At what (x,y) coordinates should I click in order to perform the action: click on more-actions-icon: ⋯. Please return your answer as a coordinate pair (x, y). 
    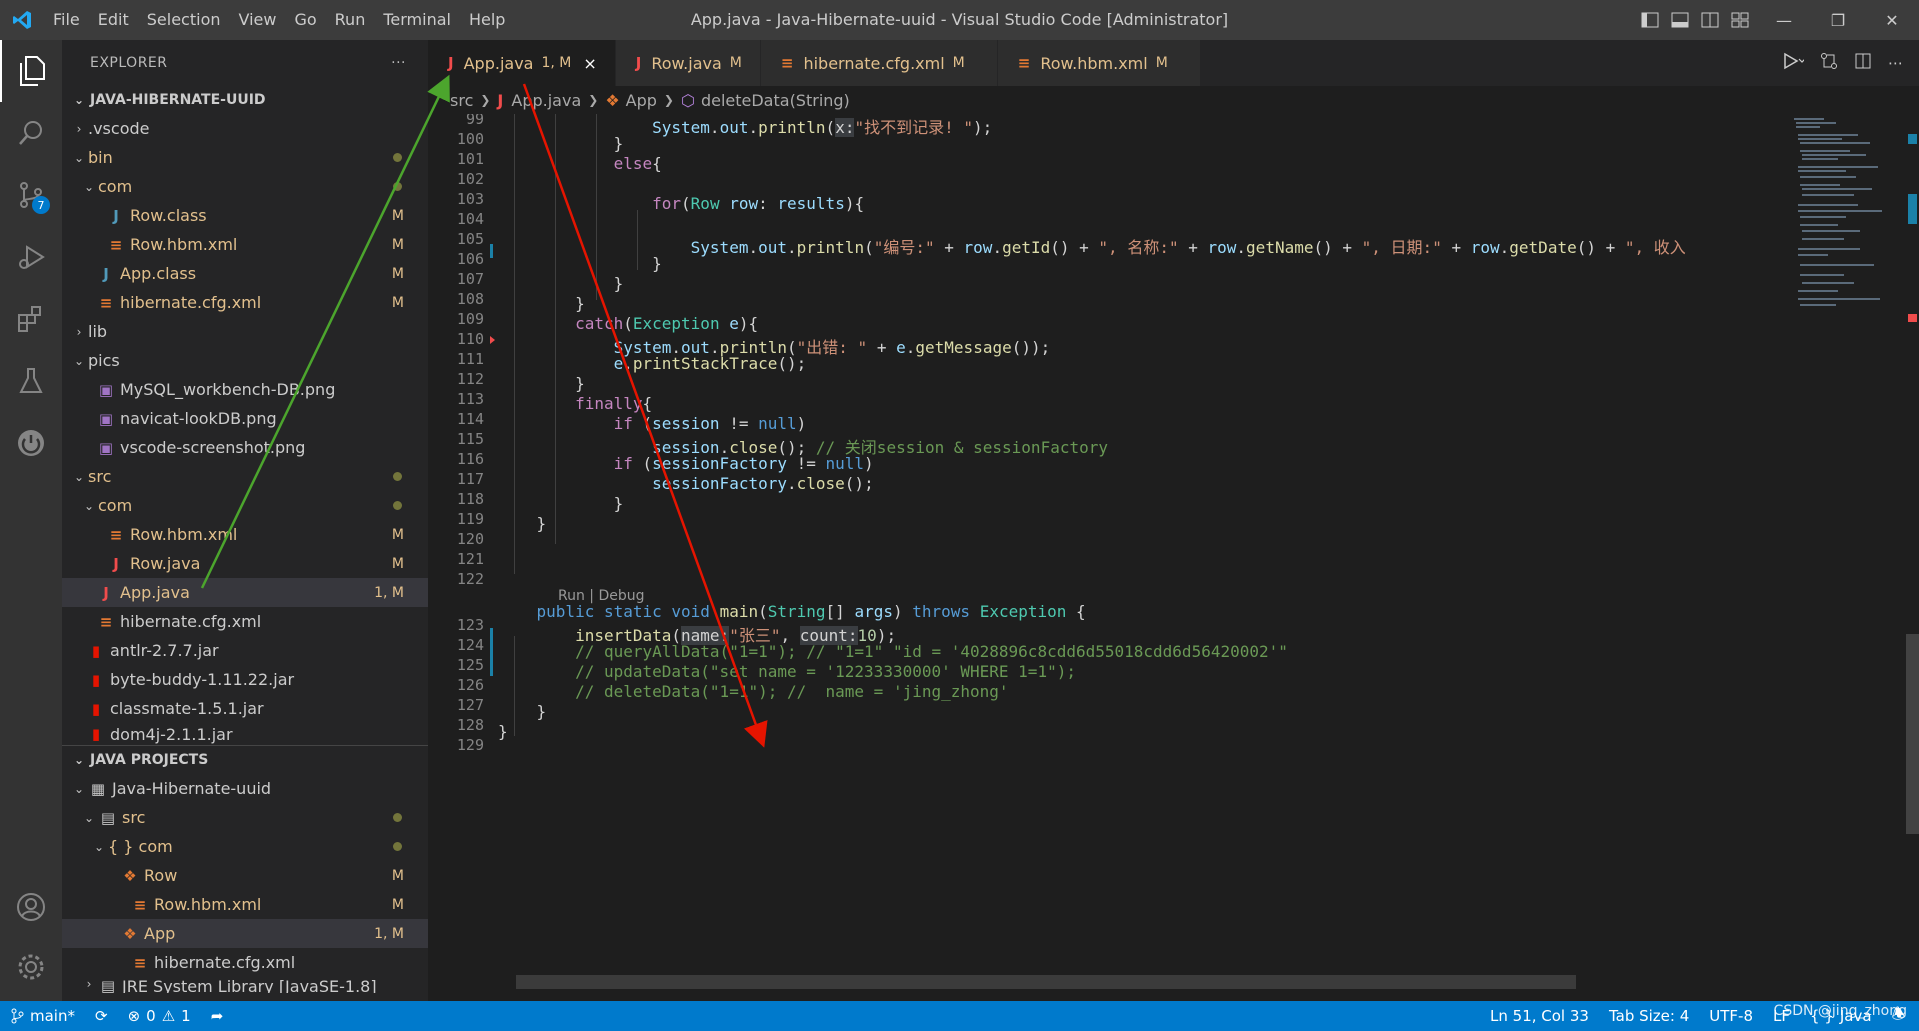
    Looking at the image, I should click on (1895, 63).